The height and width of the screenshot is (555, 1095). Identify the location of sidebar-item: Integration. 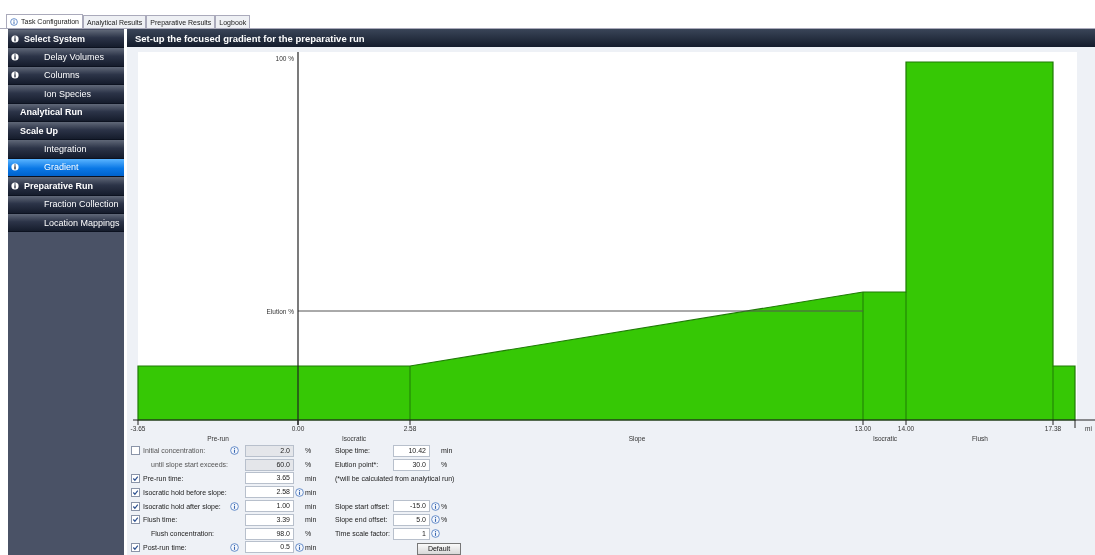
(66, 149).